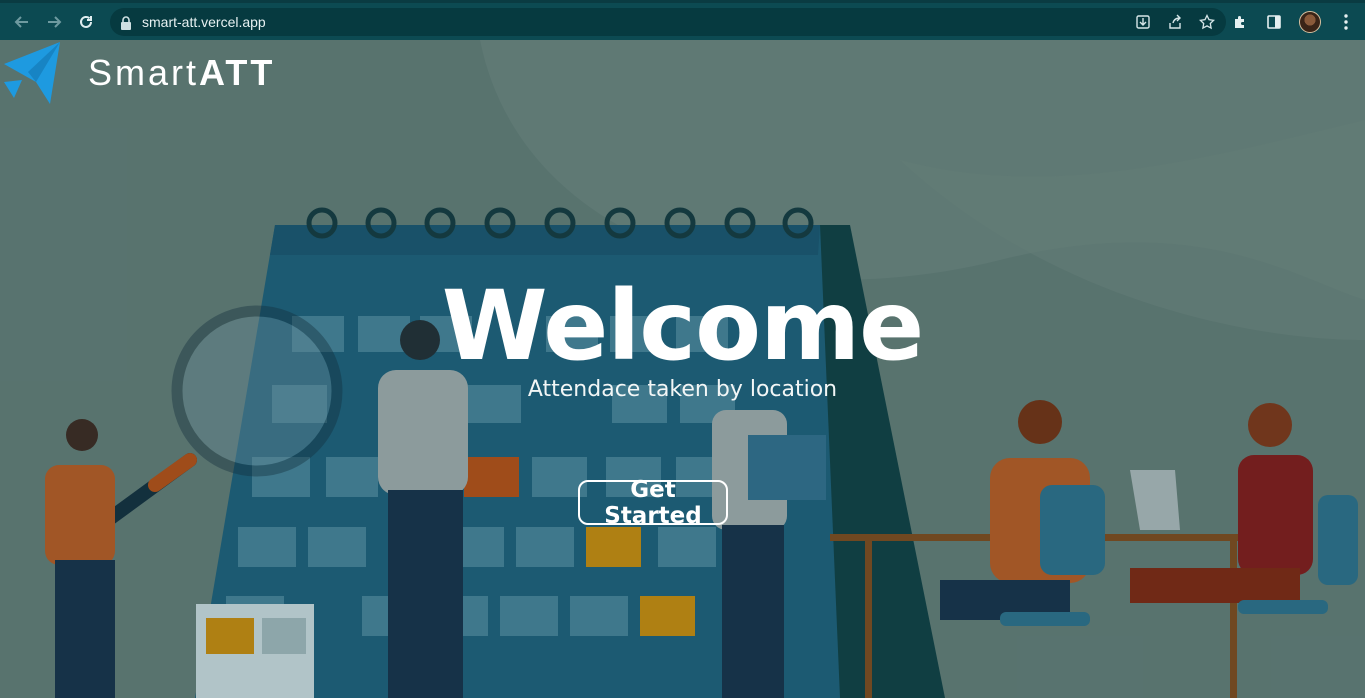 The height and width of the screenshot is (698, 1365). Describe the element at coordinates (1240, 22) in the screenshot. I see `puzzle-icon` at that location.